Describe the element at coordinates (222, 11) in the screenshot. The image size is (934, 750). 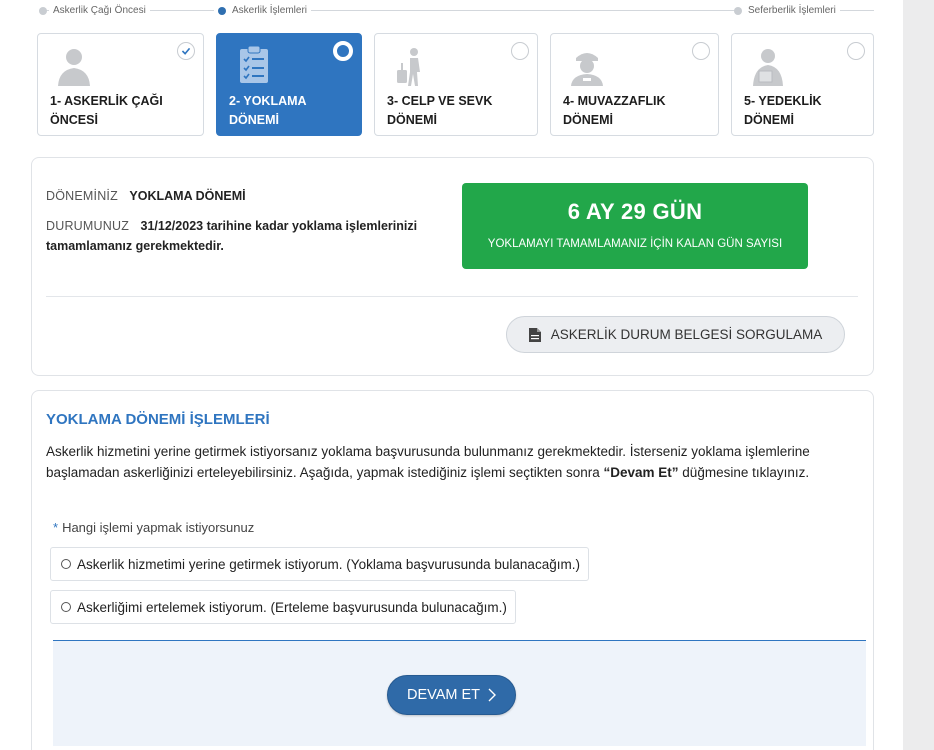
I see `stage-dot-askerlik-islemleri` at that location.